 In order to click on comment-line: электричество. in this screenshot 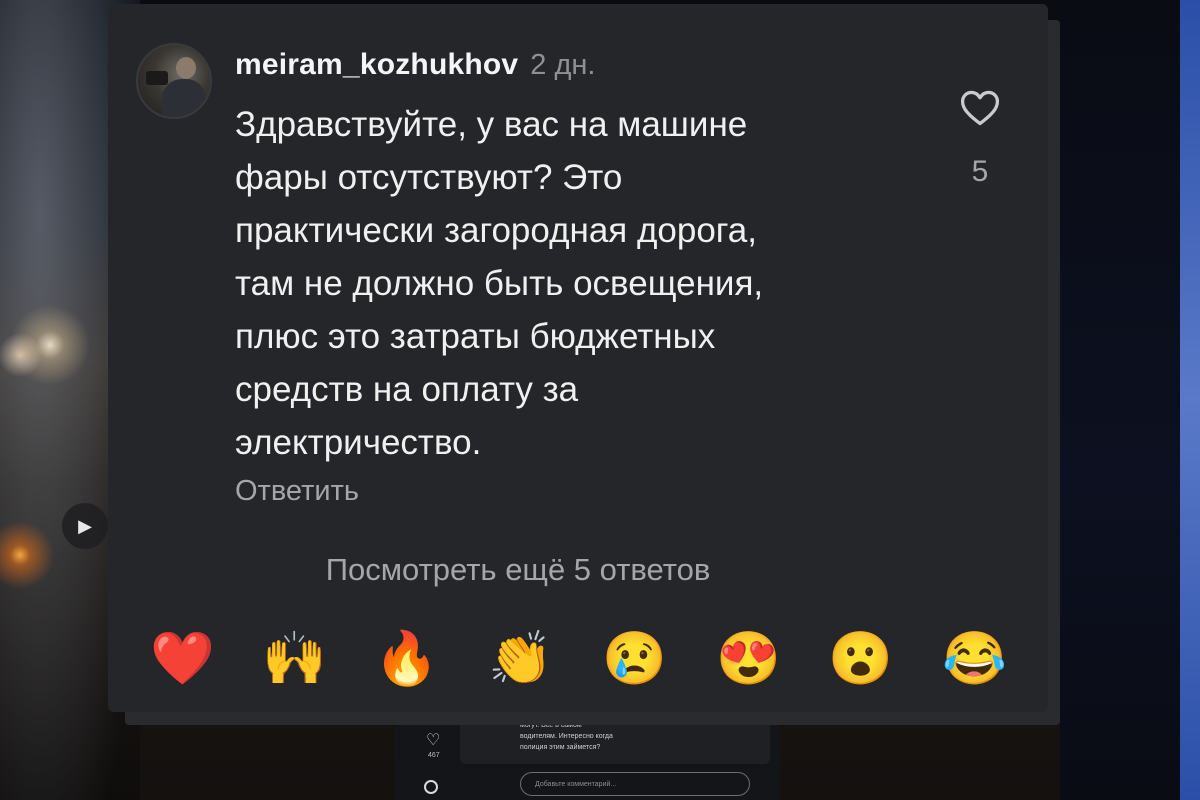, I will do `click(358, 442)`.